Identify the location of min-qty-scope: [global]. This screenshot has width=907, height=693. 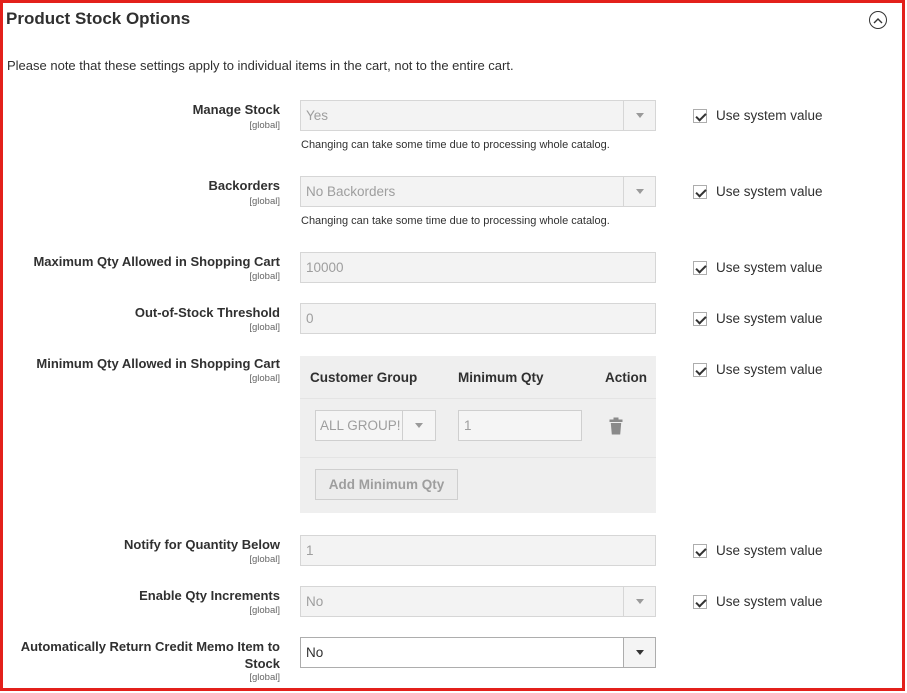
(264, 378).